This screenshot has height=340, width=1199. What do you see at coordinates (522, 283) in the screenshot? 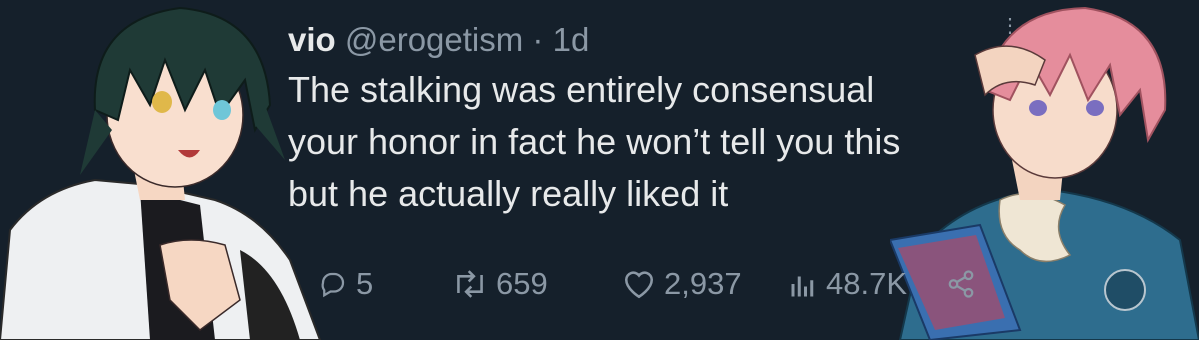
I see `retweet-count: 659` at bounding box center [522, 283].